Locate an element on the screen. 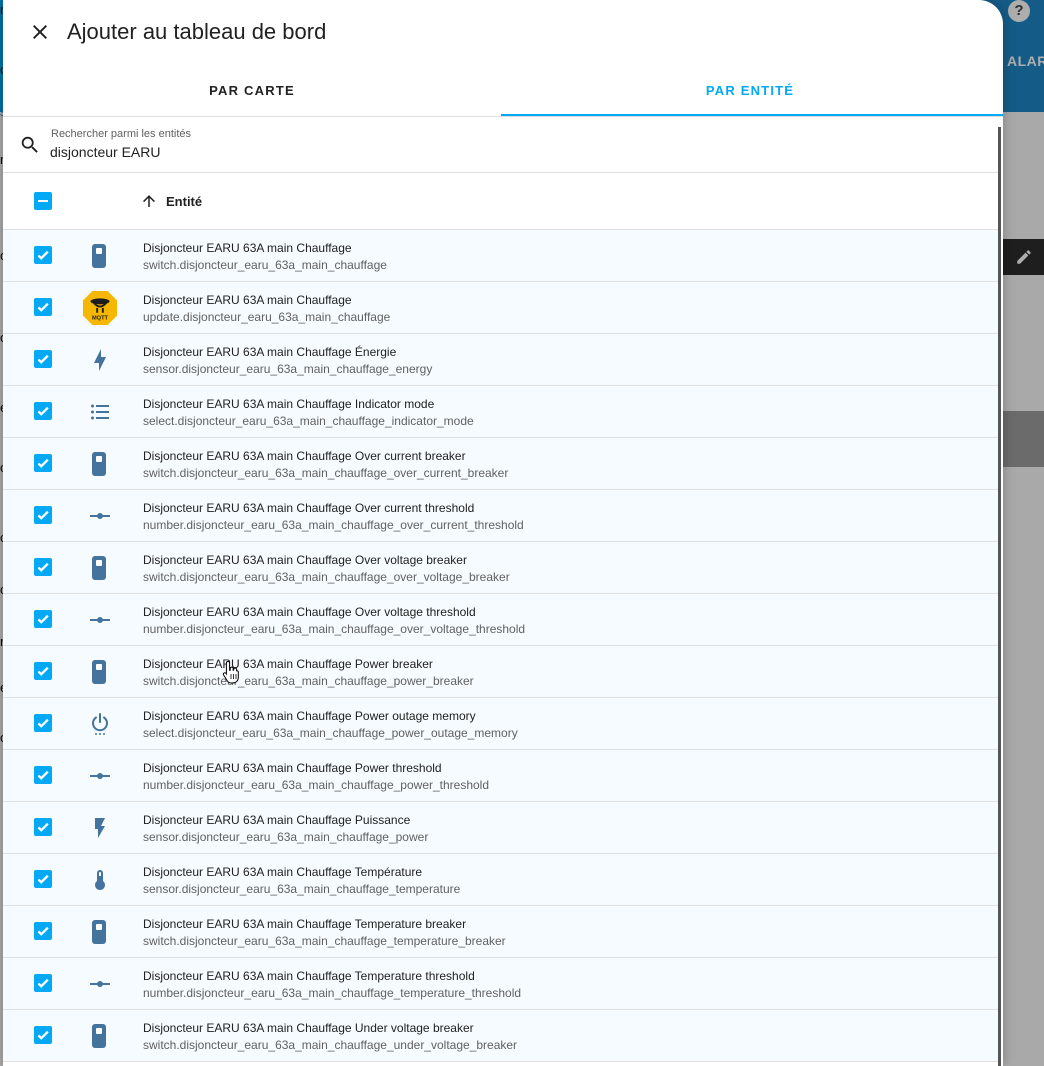 This screenshot has width=1044, height=1066. search-label: Rechercher parmi les entités is located at coordinates (121, 134).